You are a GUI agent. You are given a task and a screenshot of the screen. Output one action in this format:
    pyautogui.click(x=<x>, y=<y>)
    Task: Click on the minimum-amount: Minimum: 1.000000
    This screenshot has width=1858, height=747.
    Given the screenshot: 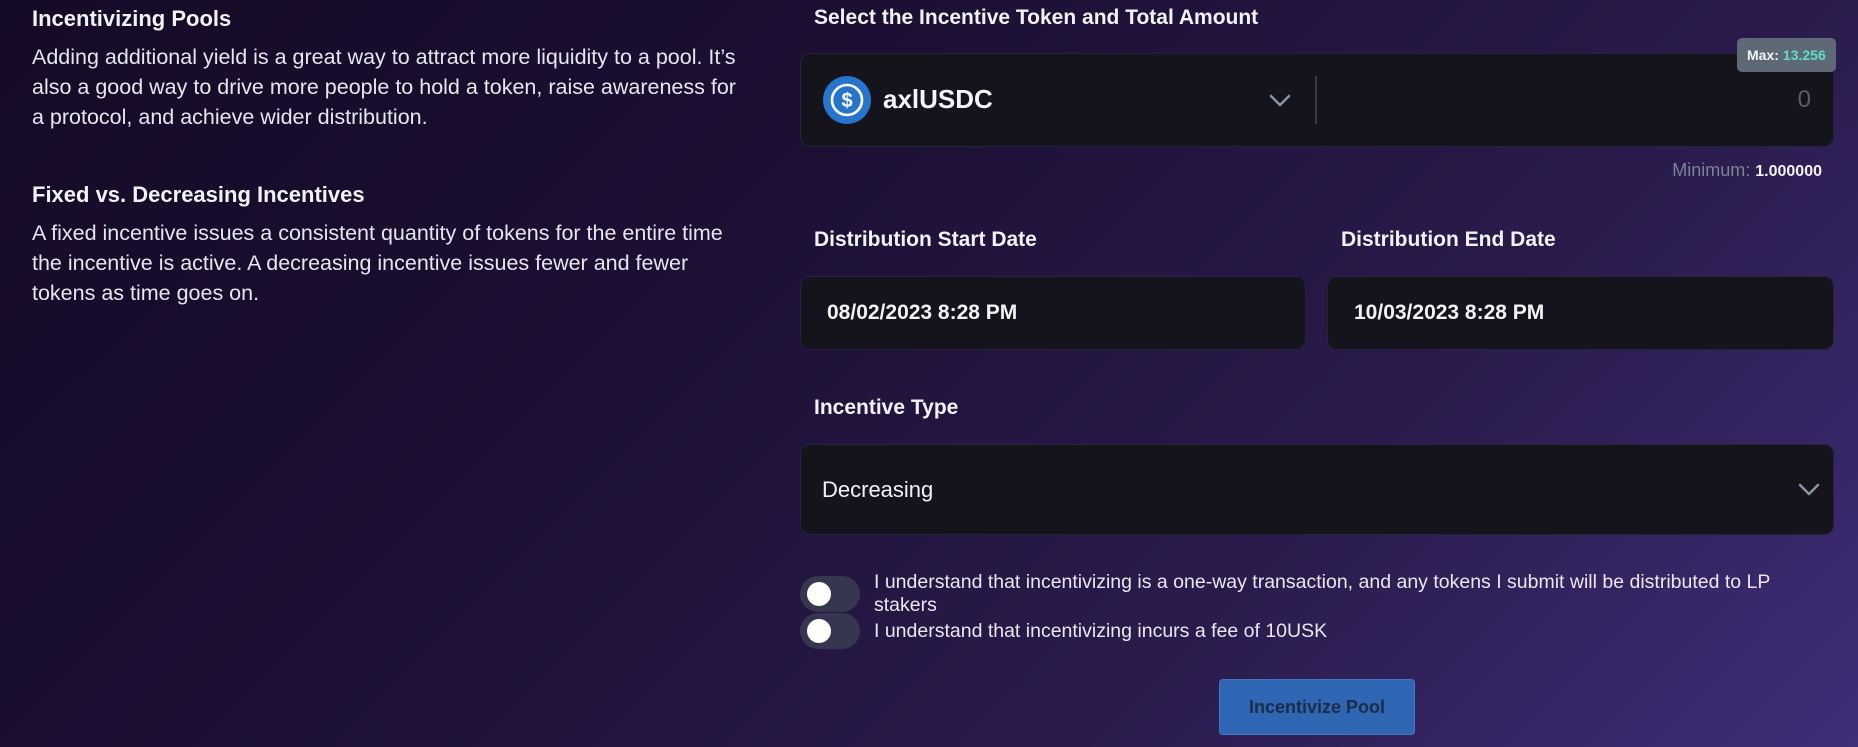 What is the action you would take?
    pyautogui.click(x=1747, y=170)
    